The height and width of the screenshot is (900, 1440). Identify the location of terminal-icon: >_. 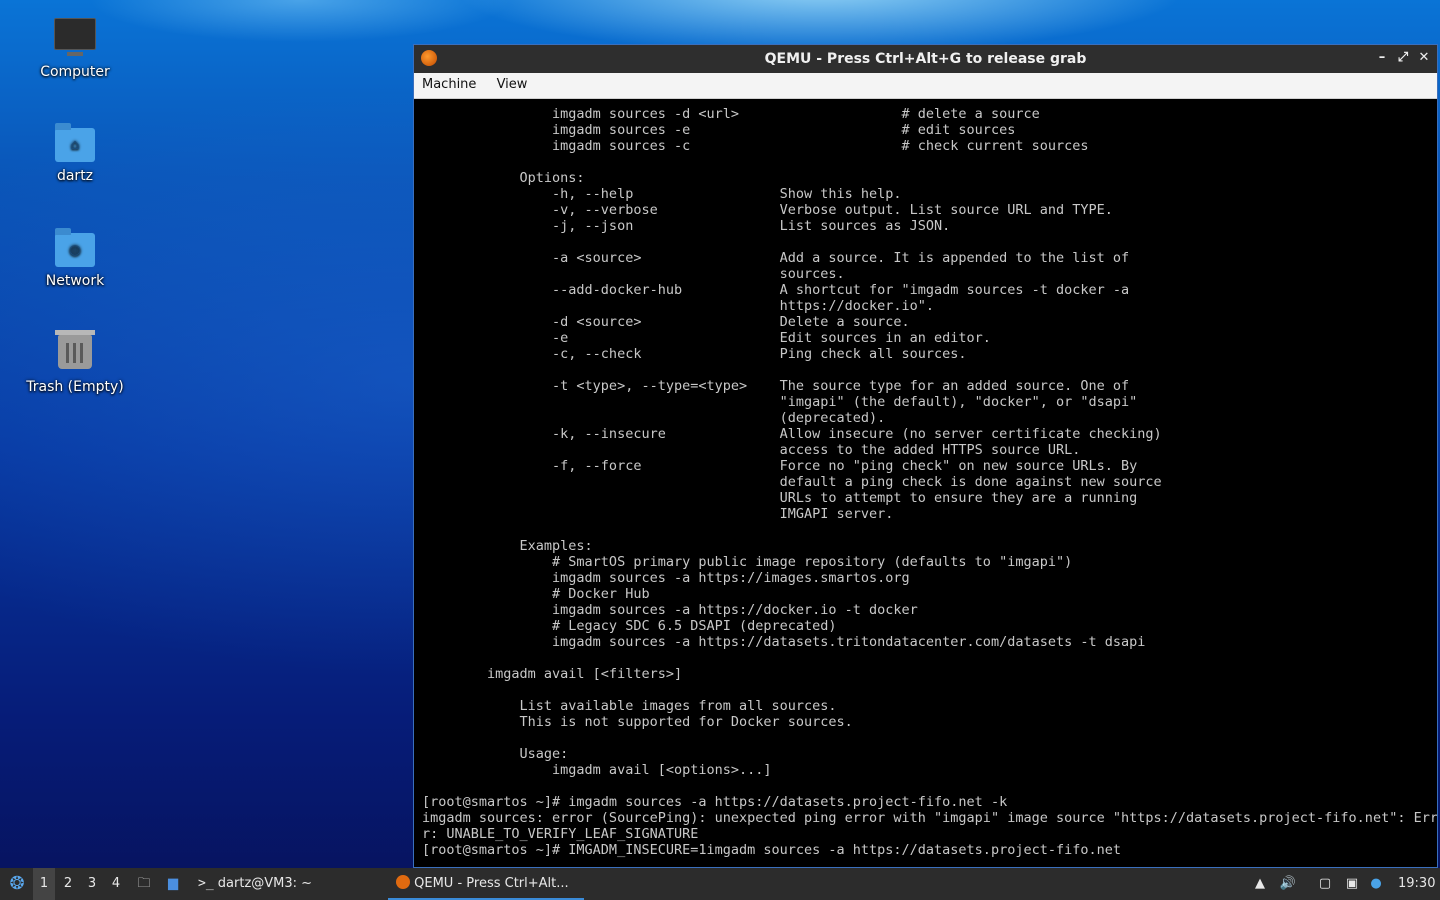
(206, 883).